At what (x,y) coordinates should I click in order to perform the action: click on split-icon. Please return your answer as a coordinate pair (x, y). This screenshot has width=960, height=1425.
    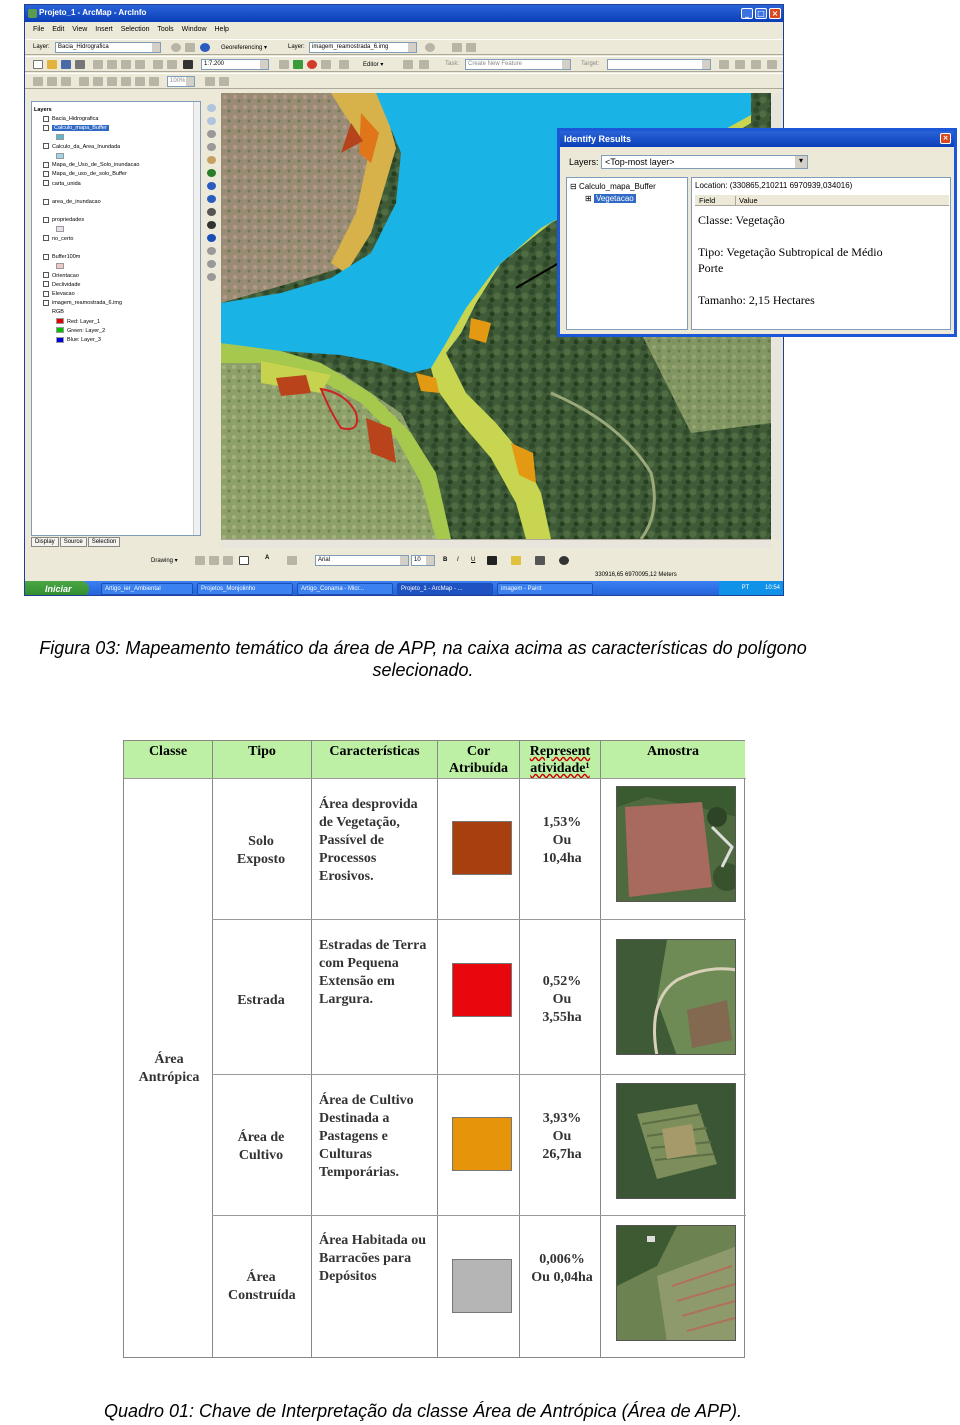
    Looking at the image, I should click on (724, 64).